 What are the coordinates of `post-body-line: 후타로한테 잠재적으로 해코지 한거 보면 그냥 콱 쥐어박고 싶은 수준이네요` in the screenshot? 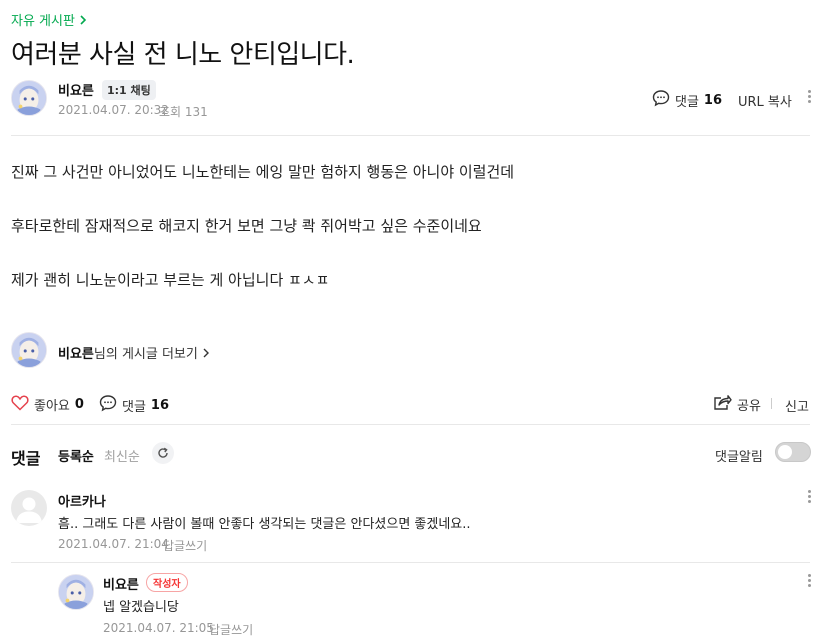 It's located at (246, 226).